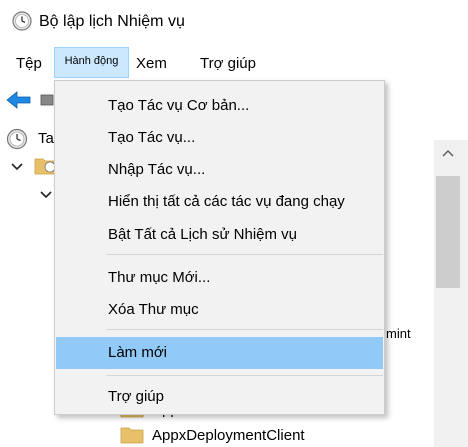 This screenshot has height=447, width=468. Describe the element at coordinates (398, 333) in the screenshot. I see `tree-item-partial: mint` at that location.